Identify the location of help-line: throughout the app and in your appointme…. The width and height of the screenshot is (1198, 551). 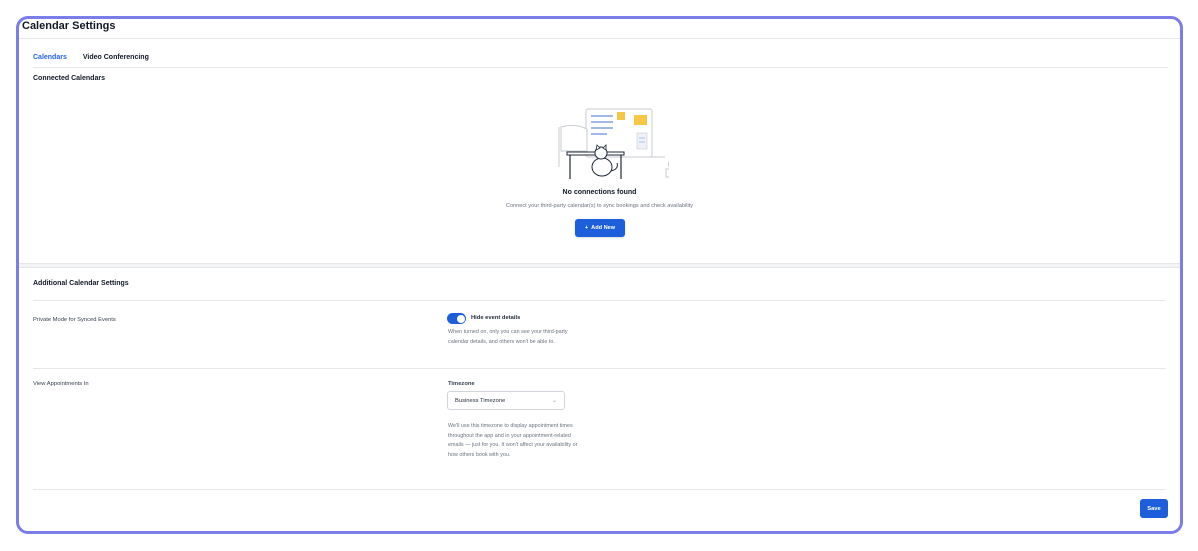
(509, 435).